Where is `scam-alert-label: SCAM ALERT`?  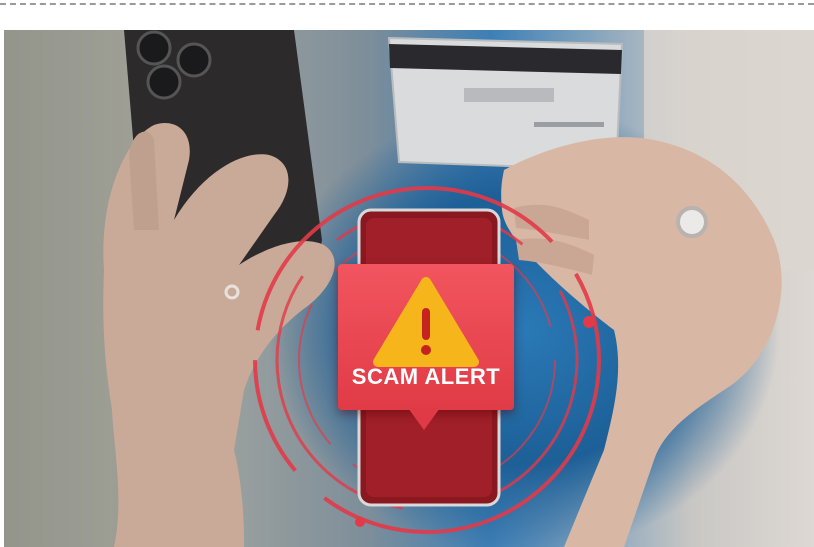
scam-alert-label: SCAM ALERT is located at coordinates (426, 376).